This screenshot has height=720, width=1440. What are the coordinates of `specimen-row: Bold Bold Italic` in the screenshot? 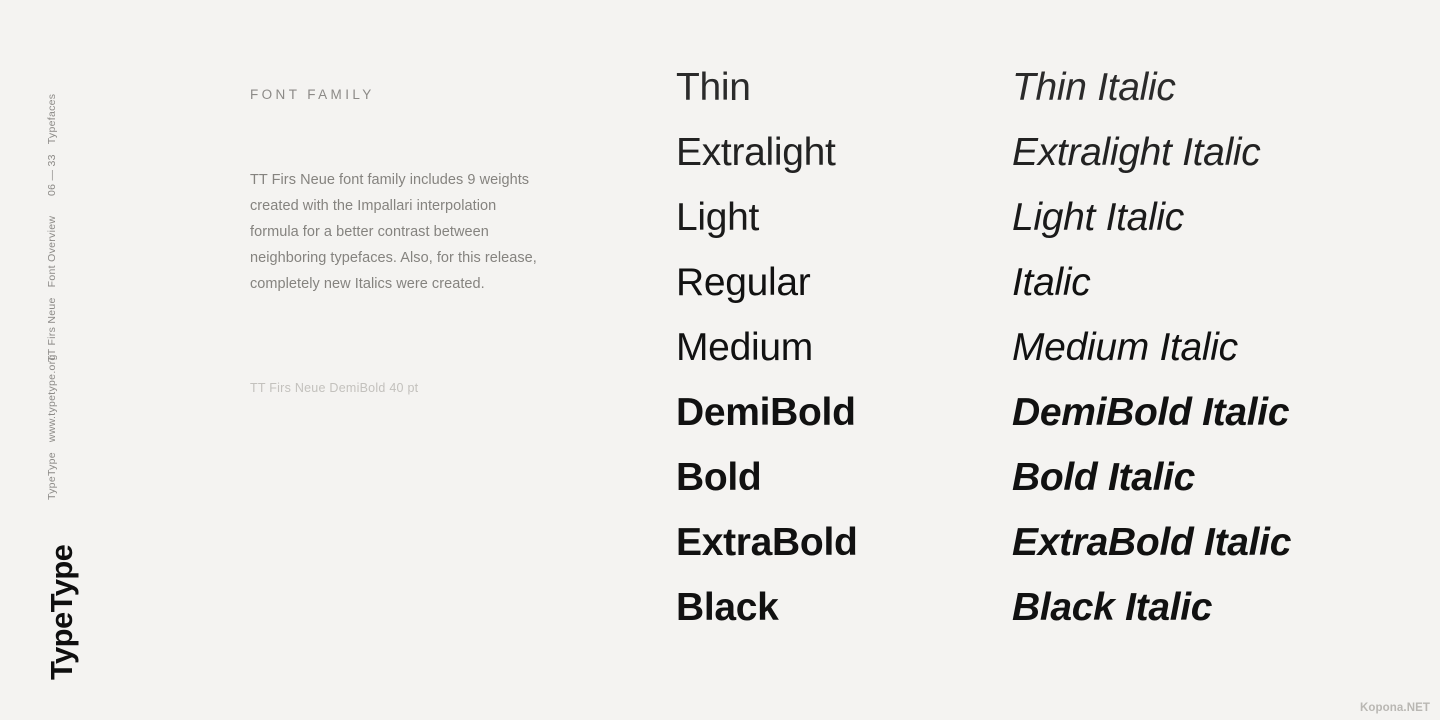 It's located at (1058, 488).